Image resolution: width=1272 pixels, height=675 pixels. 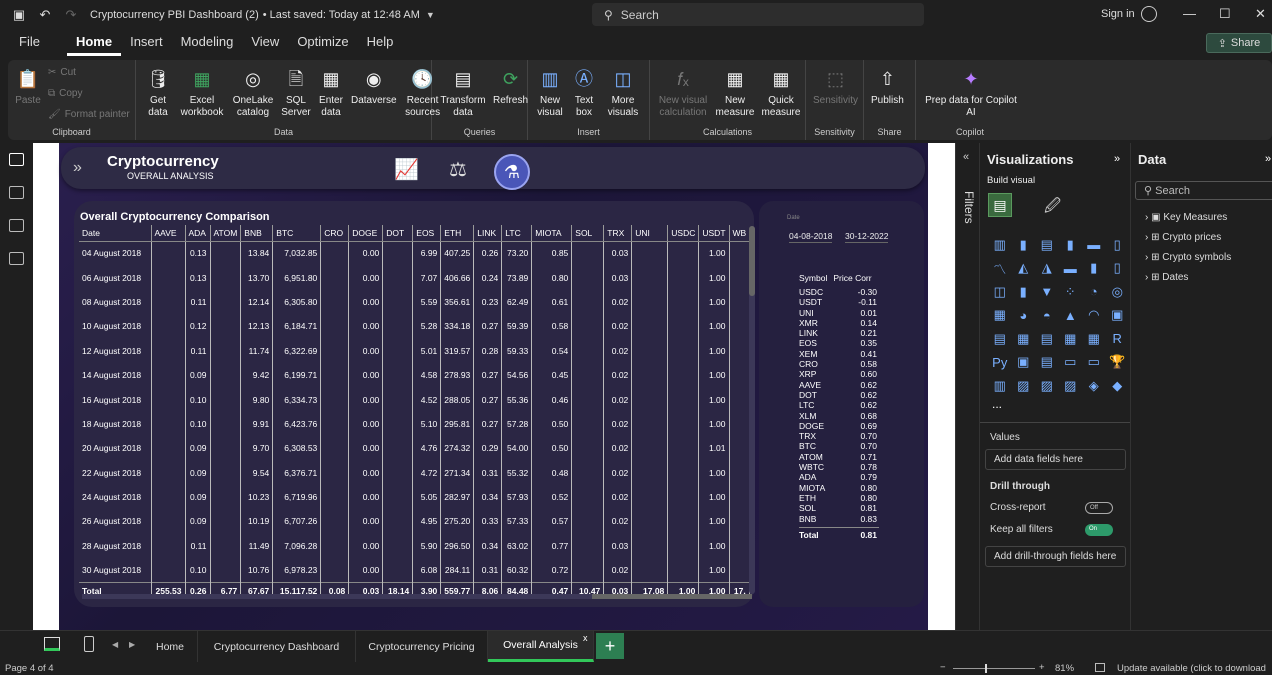 What do you see at coordinates (16, 258) in the screenshot?
I see `dax-view-icon` at bounding box center [16, 258].